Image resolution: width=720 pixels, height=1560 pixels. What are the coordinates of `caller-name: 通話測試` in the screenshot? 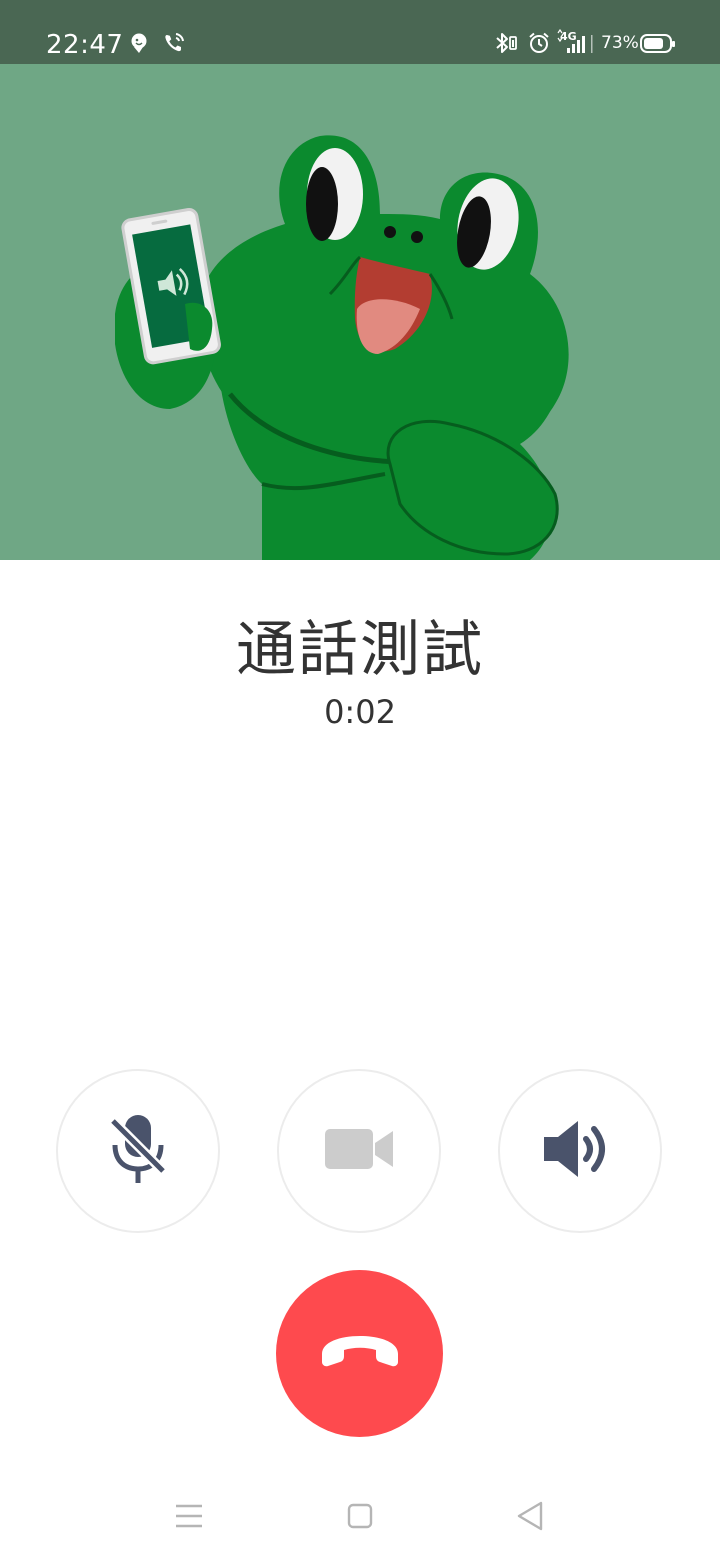 It's located at (360, 650).